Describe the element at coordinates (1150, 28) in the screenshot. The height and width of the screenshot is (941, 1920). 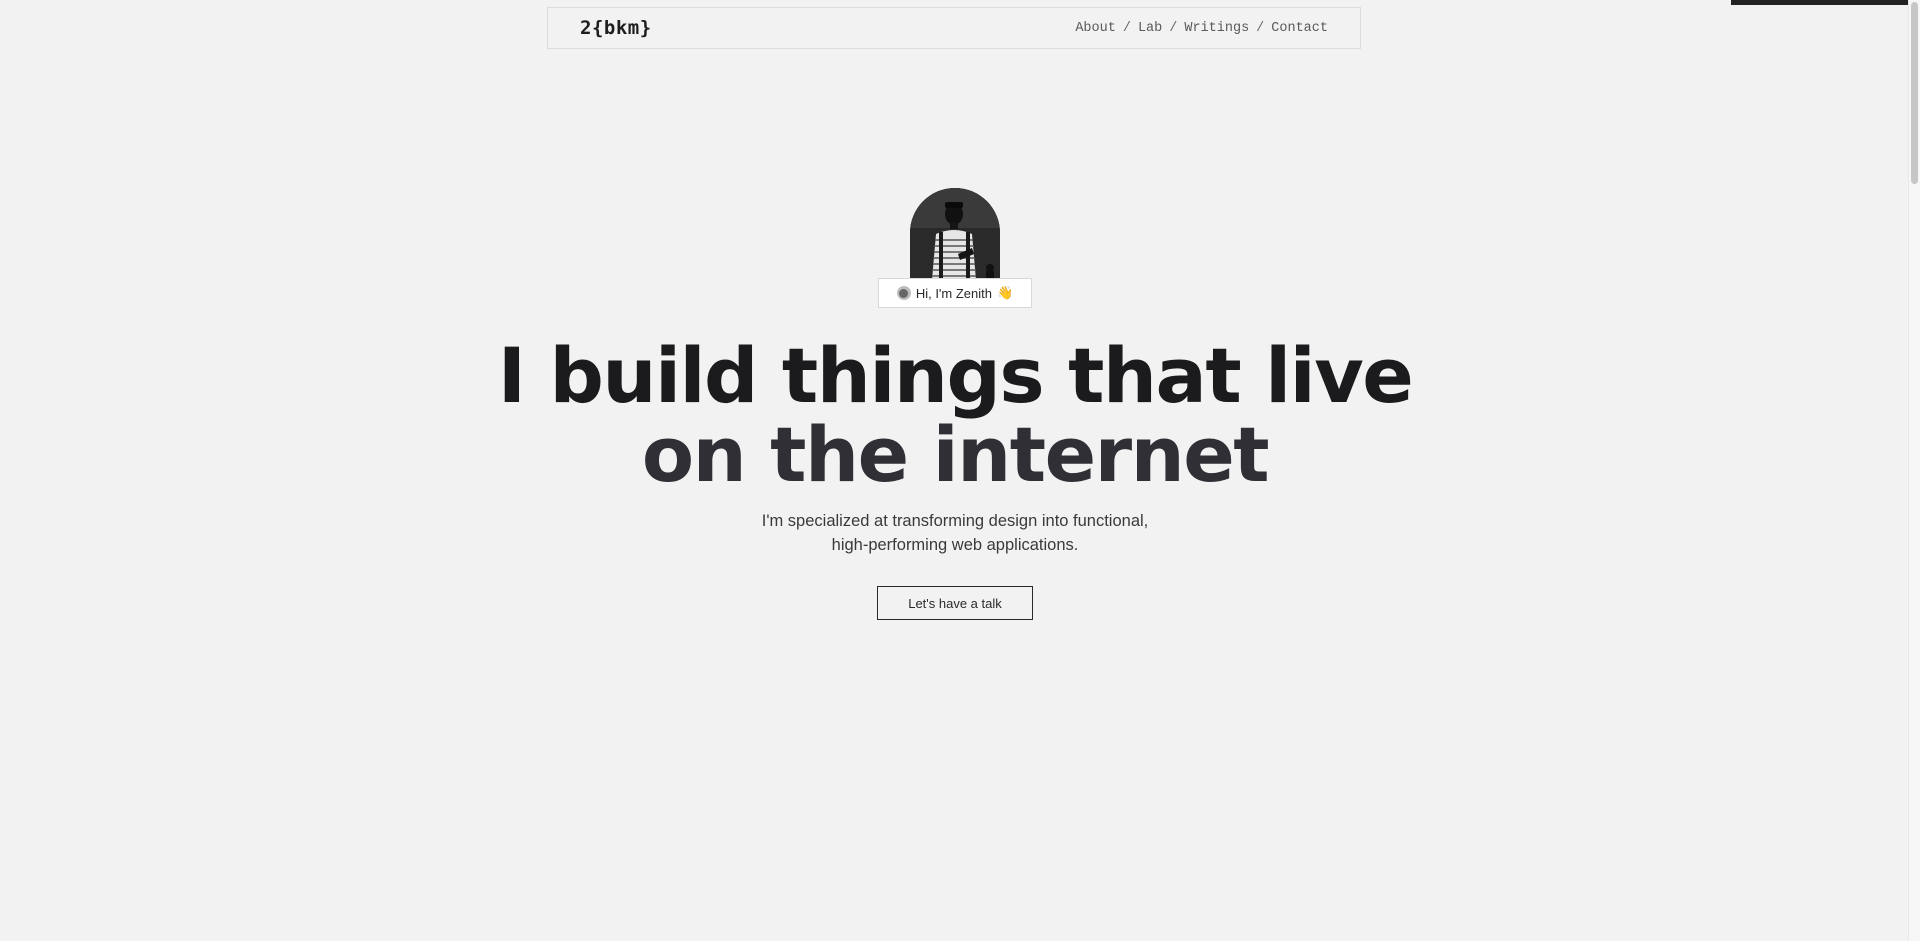
I see `nav-link-lab: Lab` at that location.